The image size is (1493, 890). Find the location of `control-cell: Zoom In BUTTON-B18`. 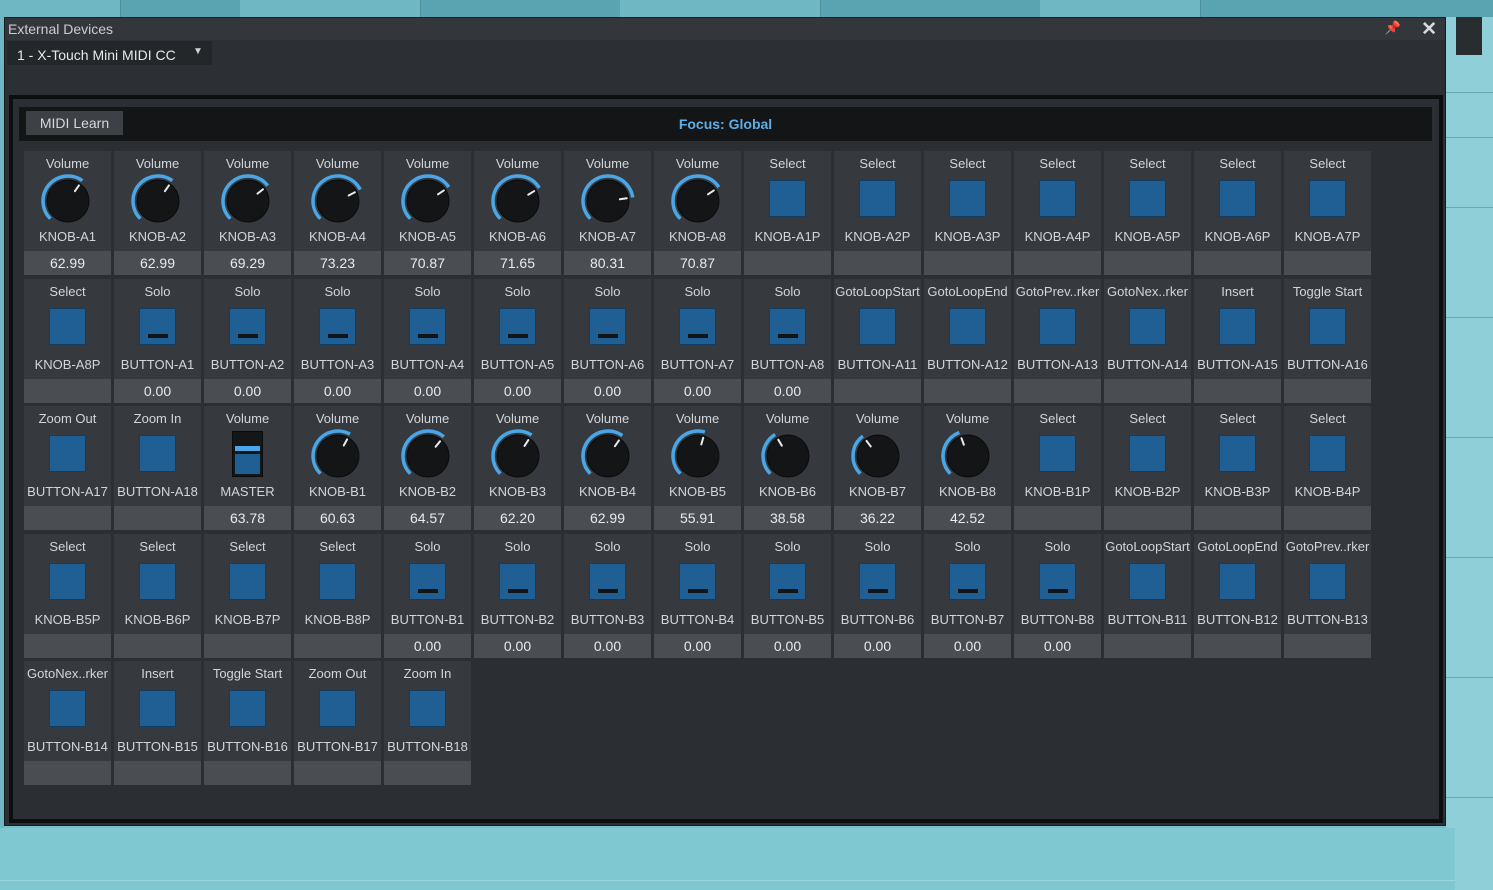

control-cell: Zoom In BUTTON-B18 is located at coordinates (427, 723).